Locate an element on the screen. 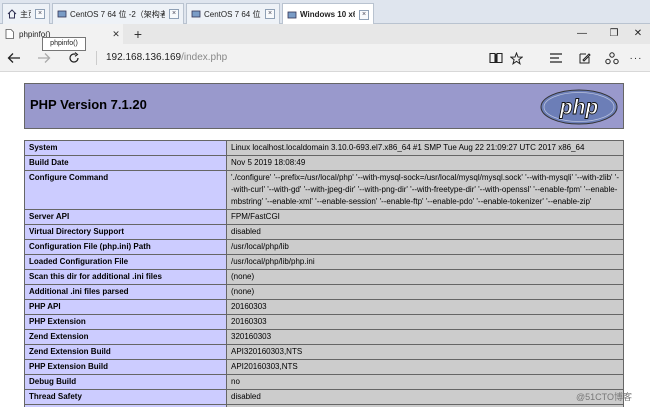 This screenshot has height=407, width=650. info-value: no is located at coordinates (425, 382).